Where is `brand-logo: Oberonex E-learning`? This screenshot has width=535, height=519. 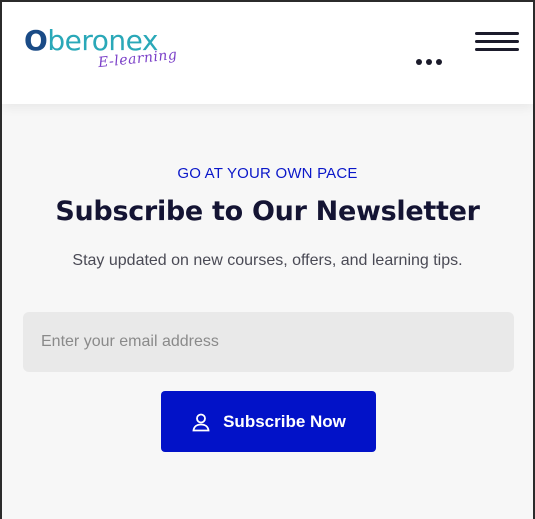 brand-logo: Oberonex E-learning is located at coordinates (104, 51).